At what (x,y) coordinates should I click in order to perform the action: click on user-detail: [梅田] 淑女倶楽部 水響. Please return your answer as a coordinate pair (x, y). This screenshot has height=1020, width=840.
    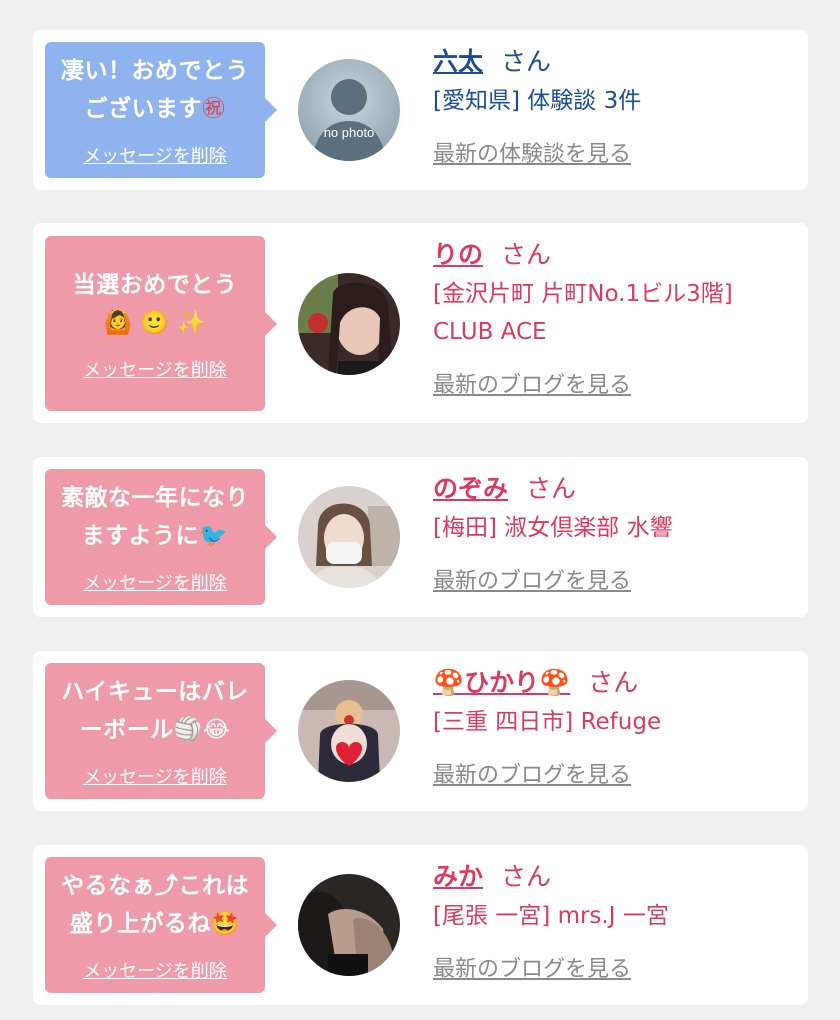
    Looking at the image, I should click on (553, 528).